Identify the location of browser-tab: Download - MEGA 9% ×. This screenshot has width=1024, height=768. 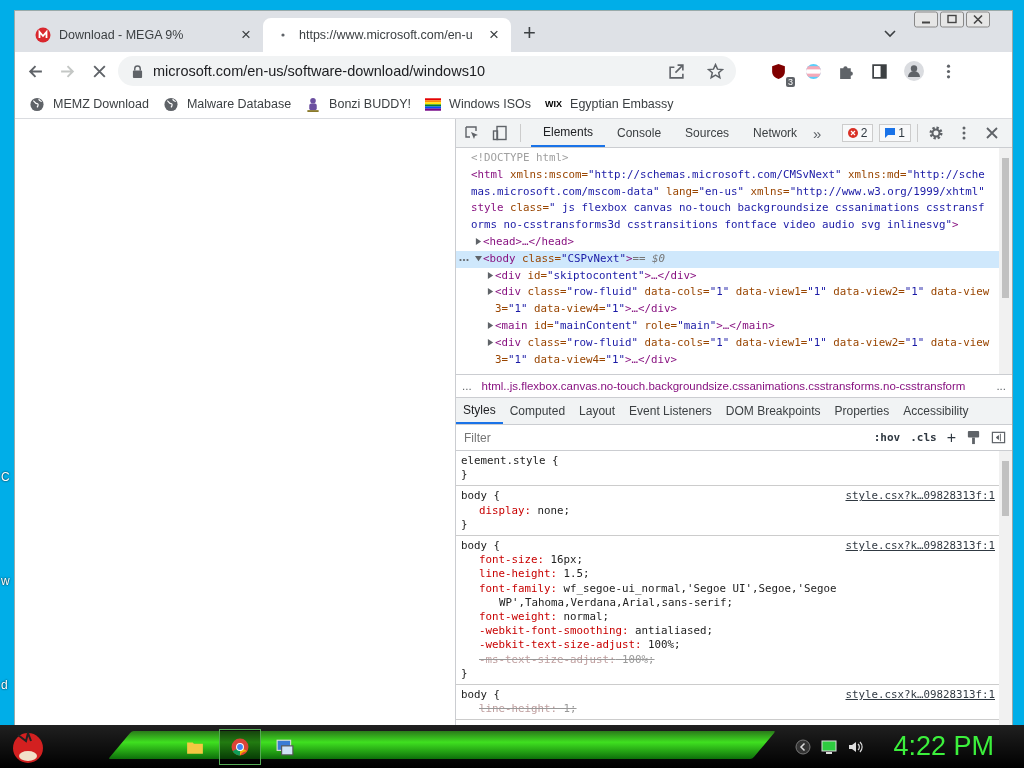
(143, 35).